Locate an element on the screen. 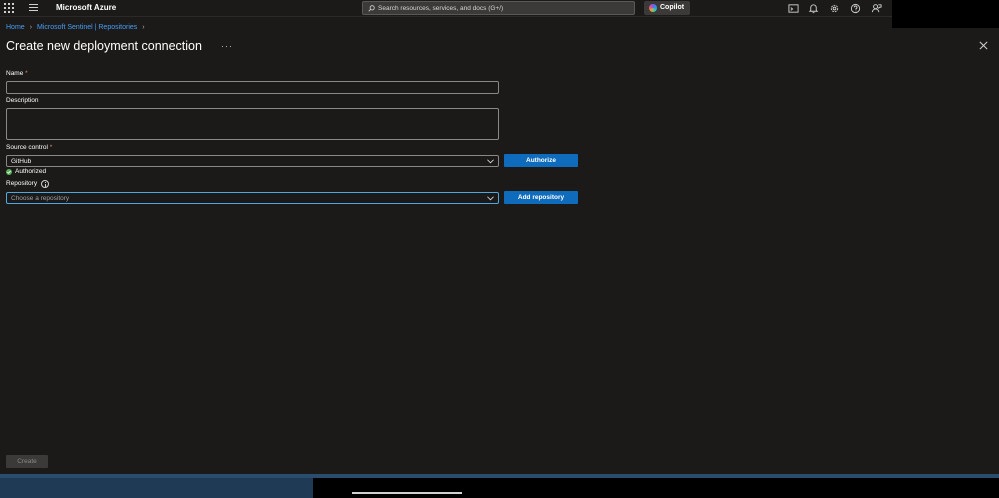 The width and height of the screenshot is (999, 498). name-label-text: Name is located at coordinates (15, 73).